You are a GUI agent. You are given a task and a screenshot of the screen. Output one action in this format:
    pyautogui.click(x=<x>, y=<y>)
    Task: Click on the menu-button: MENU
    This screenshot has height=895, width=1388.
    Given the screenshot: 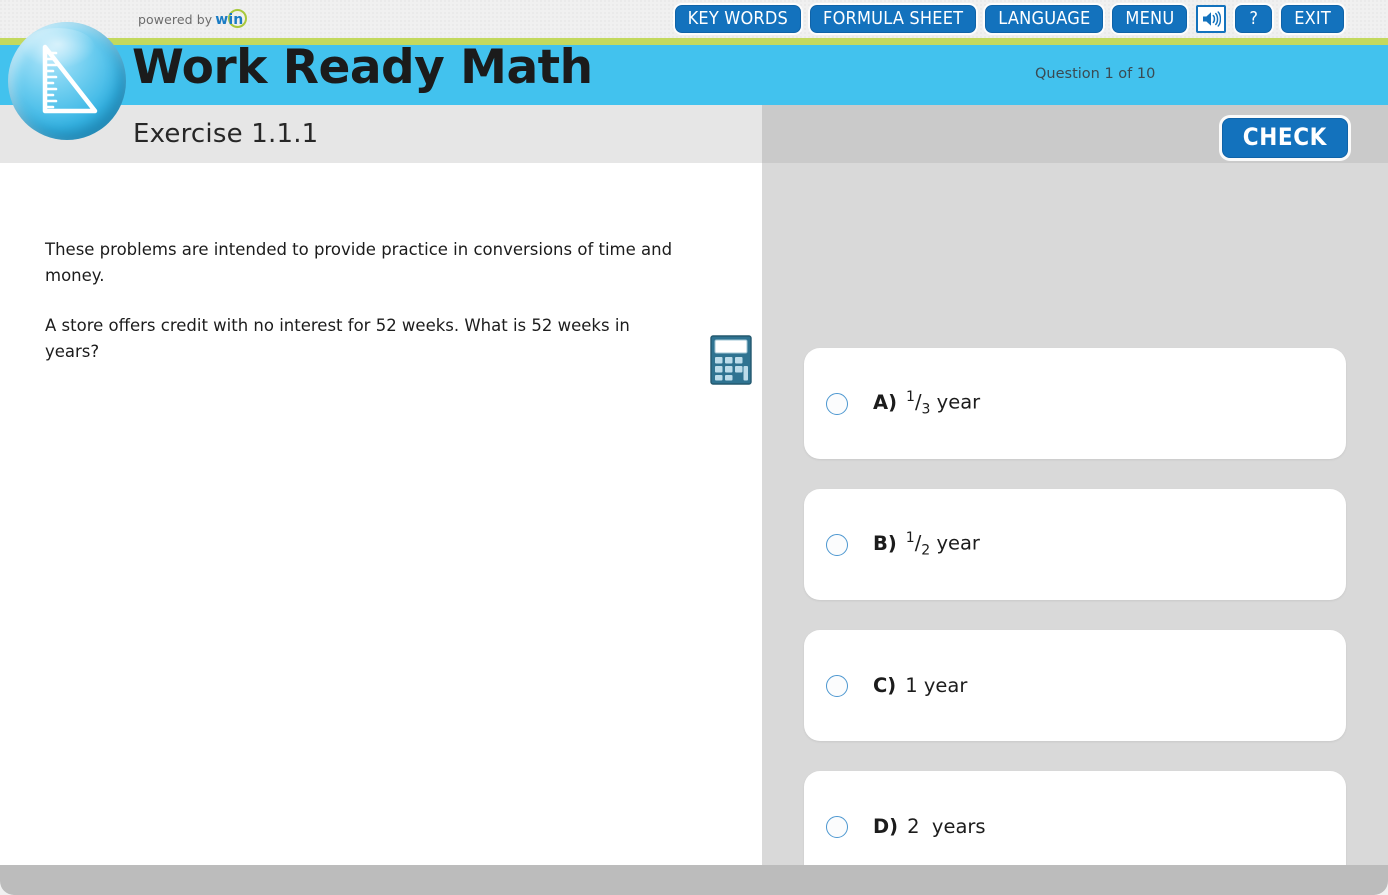 What is the action you would take?
    pyautogui.click(x=1150, y=19)
    